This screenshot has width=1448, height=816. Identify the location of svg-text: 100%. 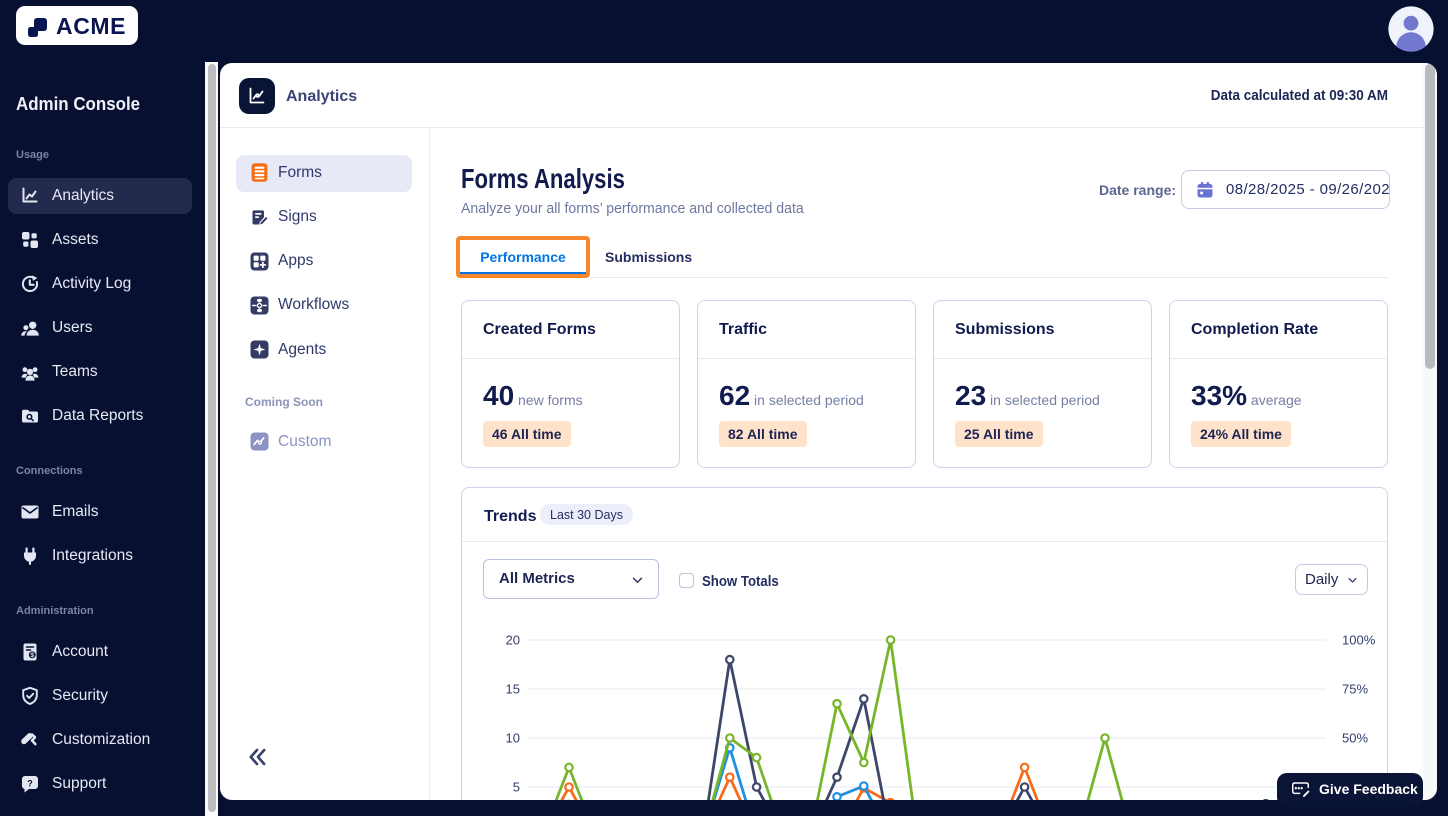
(1359, 640).